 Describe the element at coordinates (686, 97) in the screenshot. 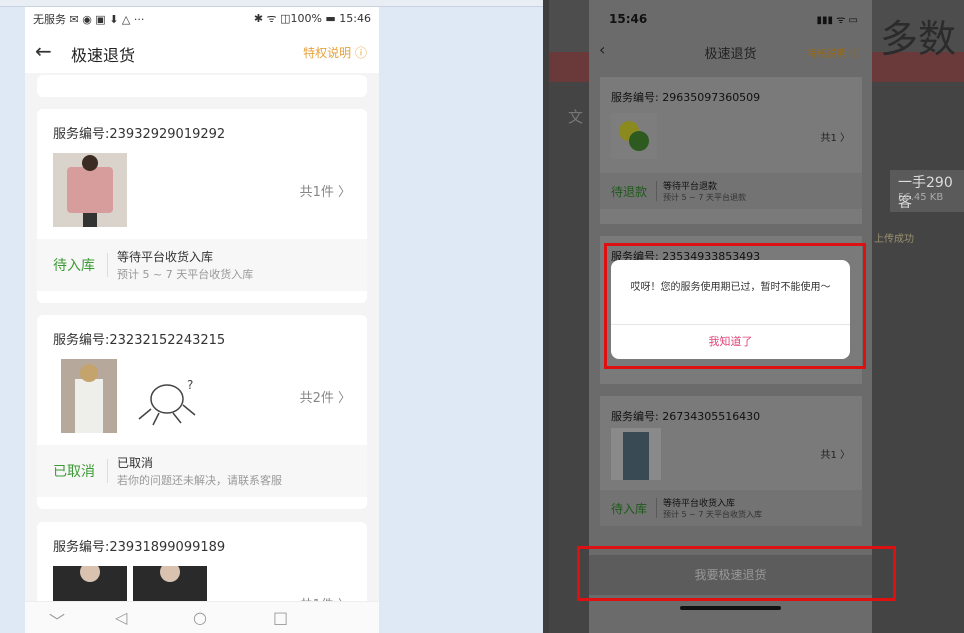

I see `service-number: 服务编号: 29635097360509` at that location.